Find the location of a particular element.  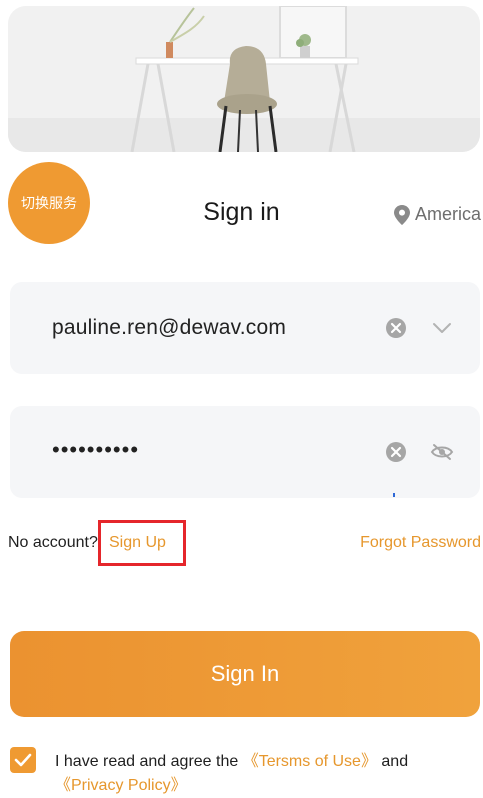

agree-checkbox is located at coordinates (23, 760).